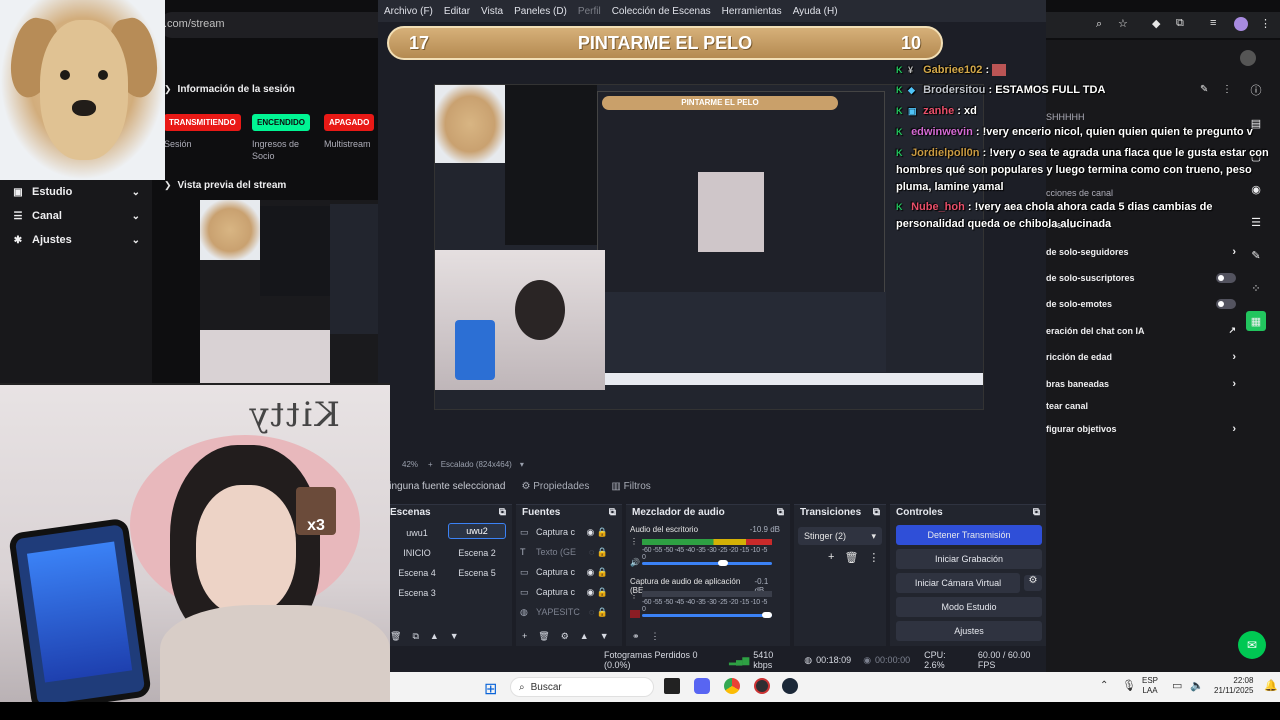 This screenshot has height=720, width=1280. I want to click on profile-avatar, so click(1241, 24).